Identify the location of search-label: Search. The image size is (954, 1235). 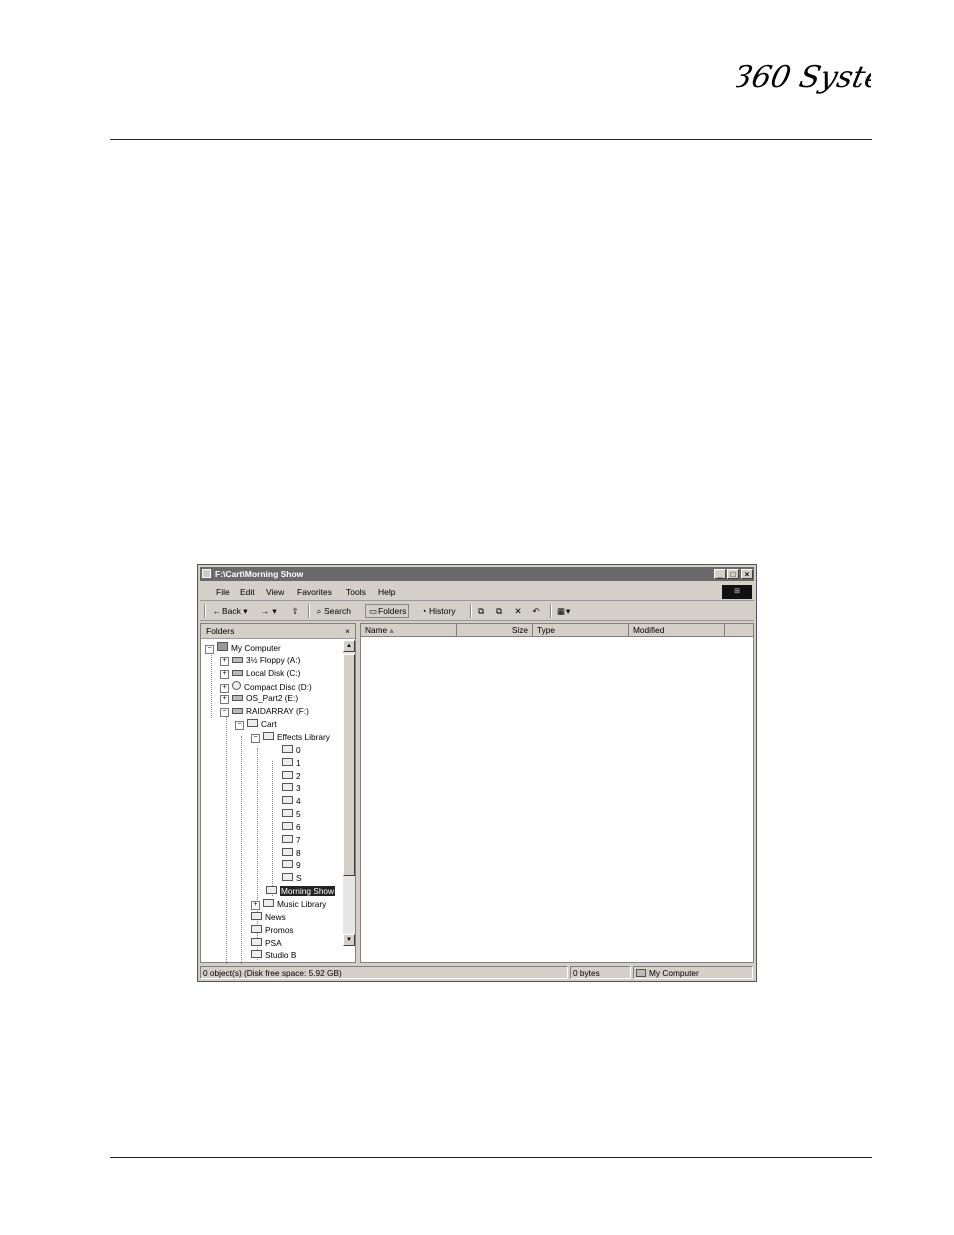
(337, 611).